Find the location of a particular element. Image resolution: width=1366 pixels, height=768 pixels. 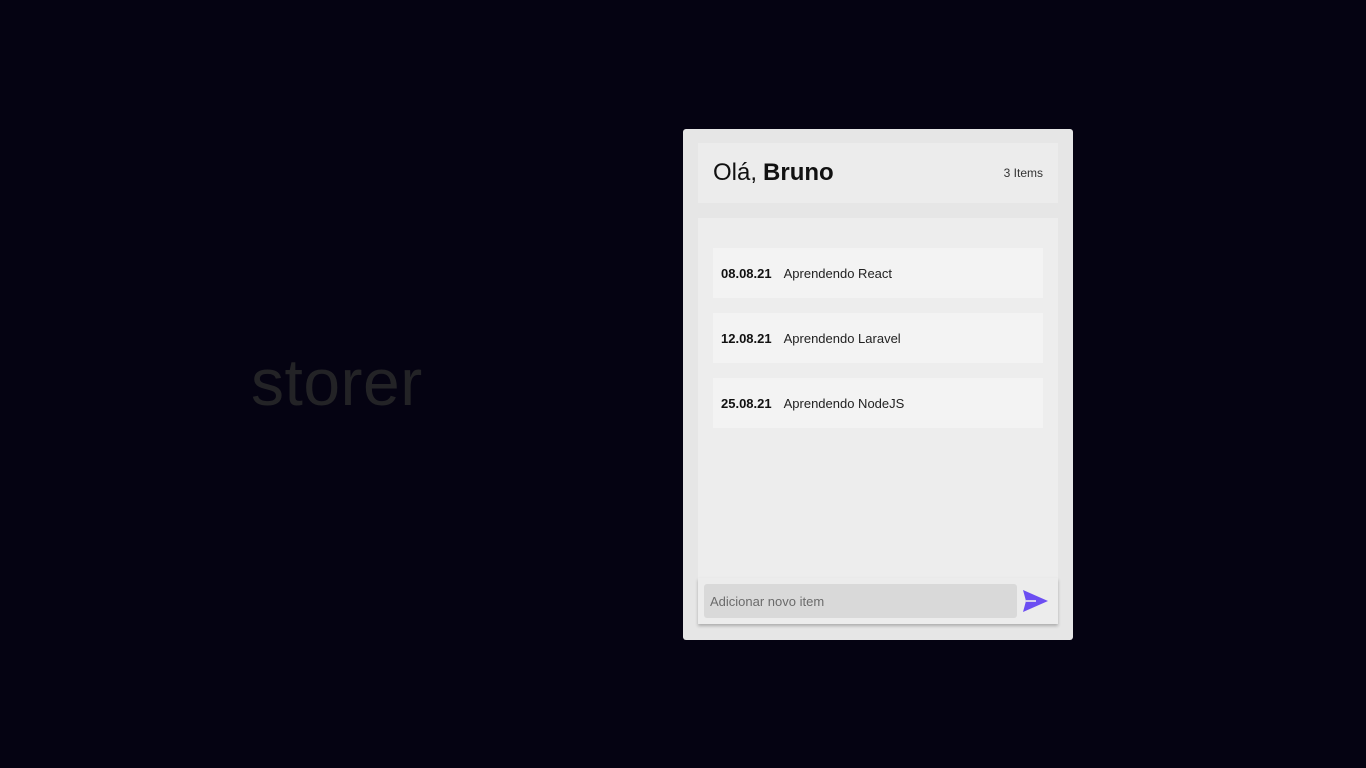

greeting: Olá, Bruno is located at coordinates (773, 173).